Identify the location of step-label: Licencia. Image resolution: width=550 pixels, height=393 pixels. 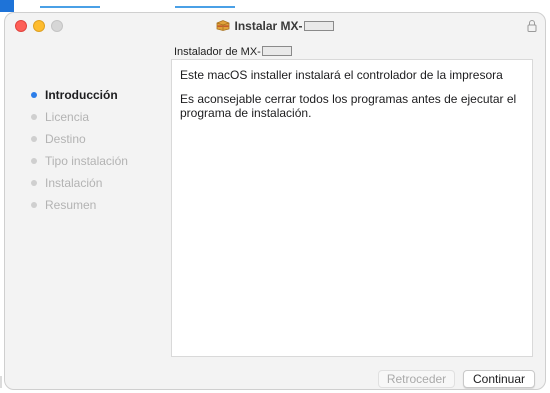
(67, 117).